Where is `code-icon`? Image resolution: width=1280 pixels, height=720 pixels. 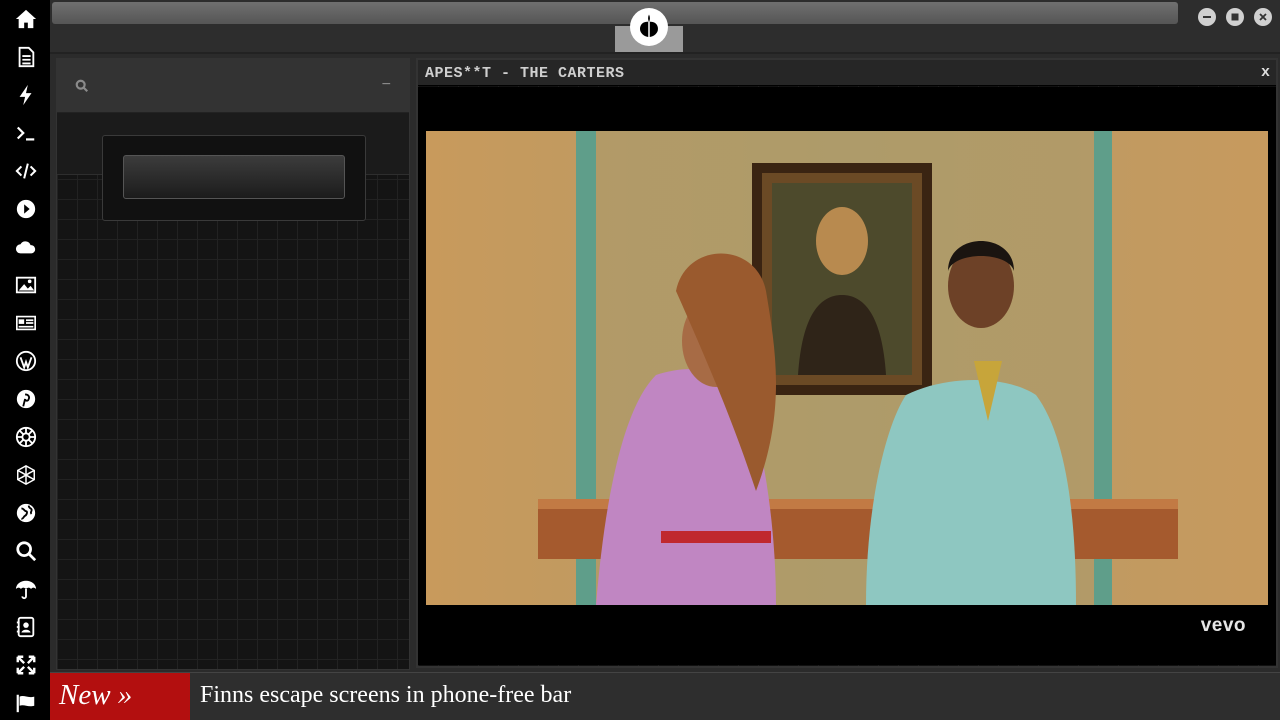
code-icon is located at coordinates (26, 171).